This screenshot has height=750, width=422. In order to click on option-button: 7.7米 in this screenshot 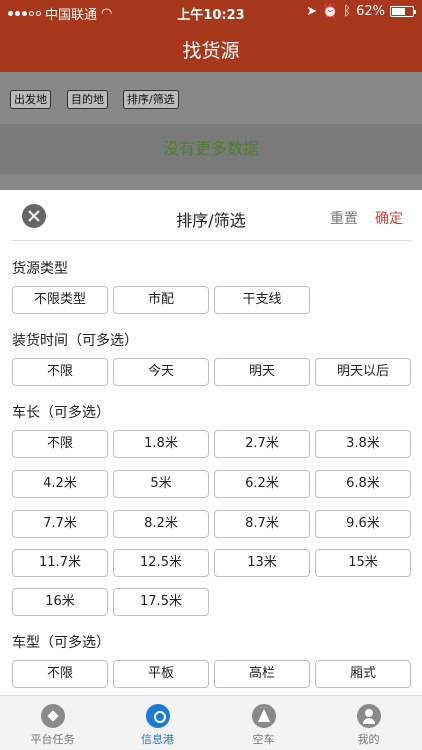, I will do `click(60, 524)`.